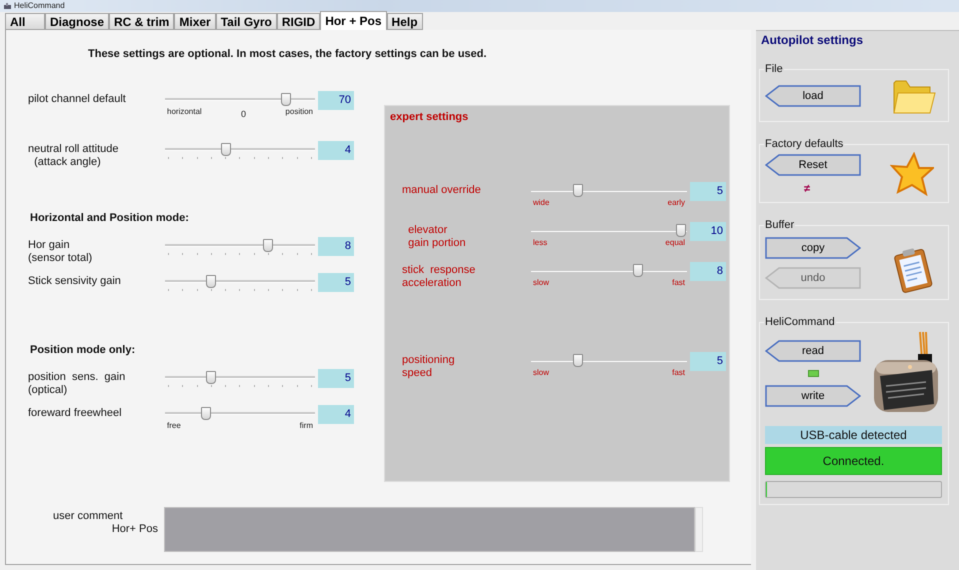  What do you see at coordinates (780, 225) in the screenshot?
I see `group-title: Buffer` at bounding box center [780, 225].